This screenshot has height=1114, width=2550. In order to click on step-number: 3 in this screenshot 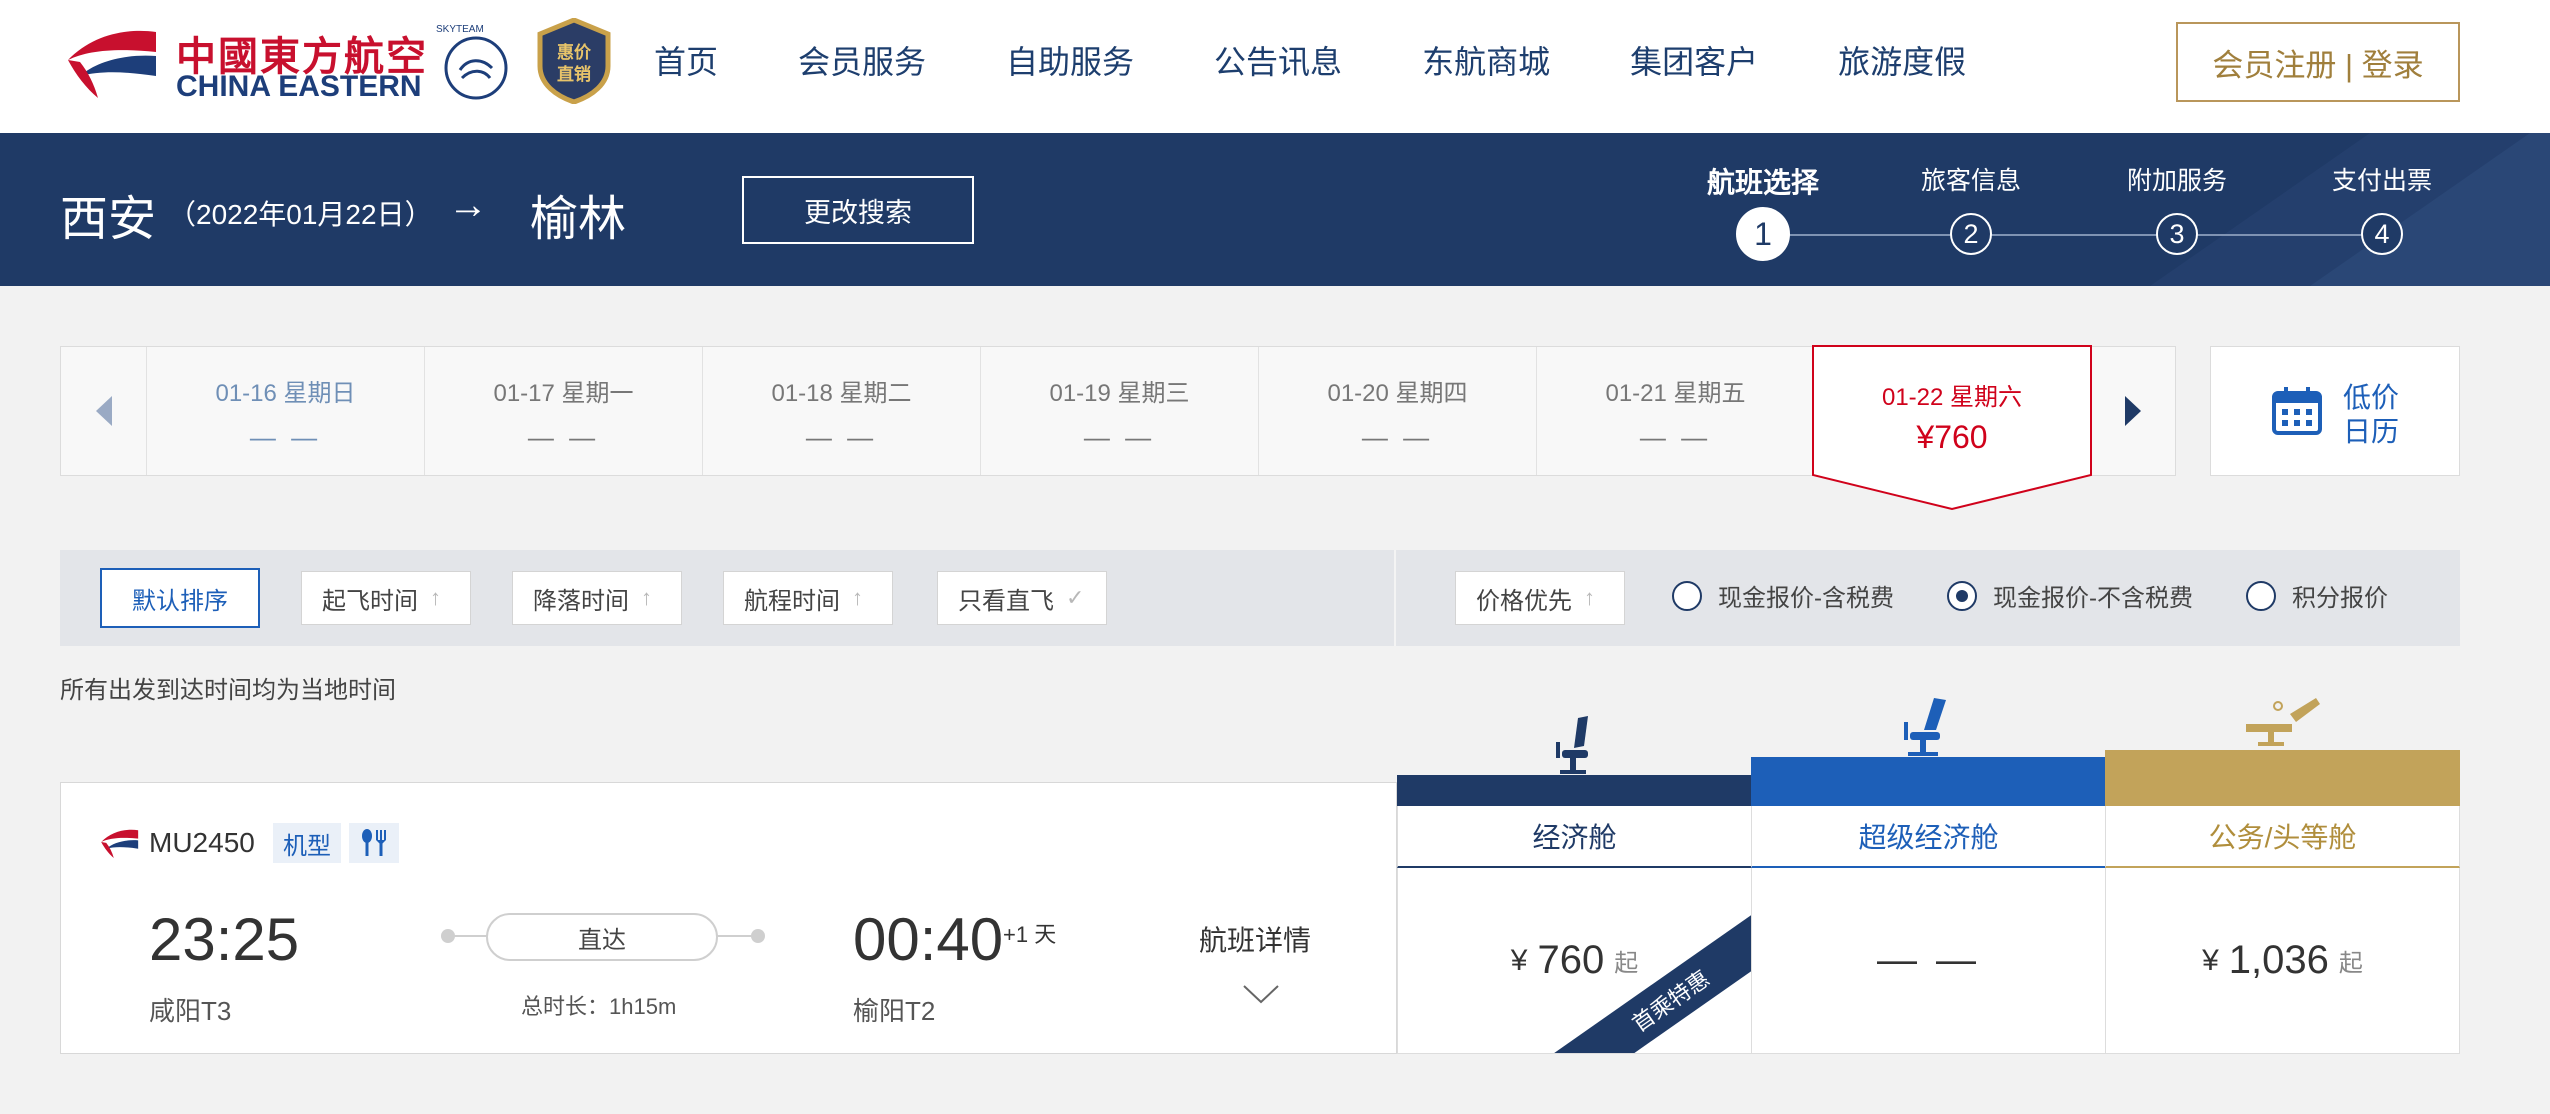, I will do `click(2177, 234)`.